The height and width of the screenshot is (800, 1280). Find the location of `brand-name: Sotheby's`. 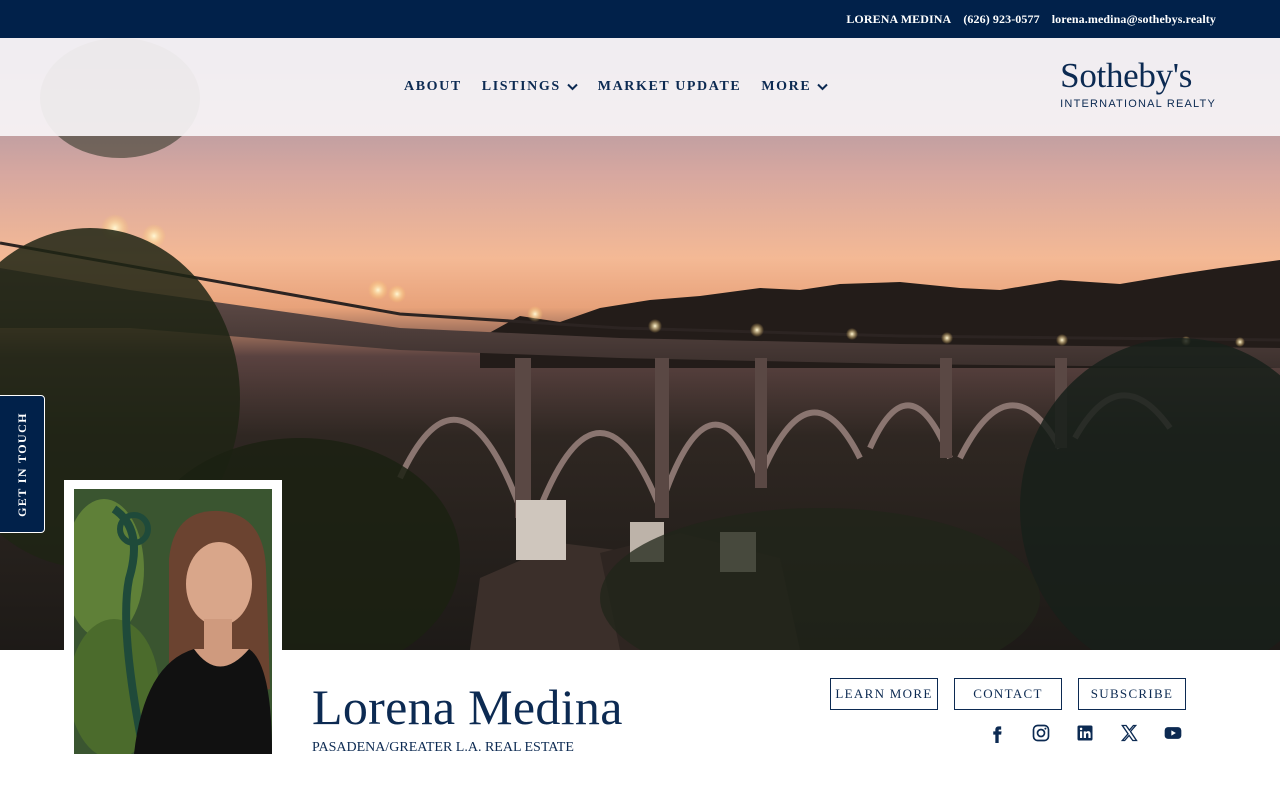

brand-name: Sotheby's is located at coordinates (1126, 75).